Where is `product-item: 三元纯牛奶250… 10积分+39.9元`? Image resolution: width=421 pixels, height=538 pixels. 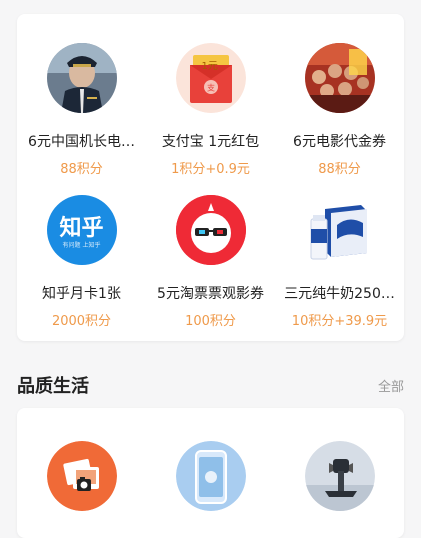
product-item: 三元纯牛奶250… 10积分+39.9元 is located at coordinates (339, 262).